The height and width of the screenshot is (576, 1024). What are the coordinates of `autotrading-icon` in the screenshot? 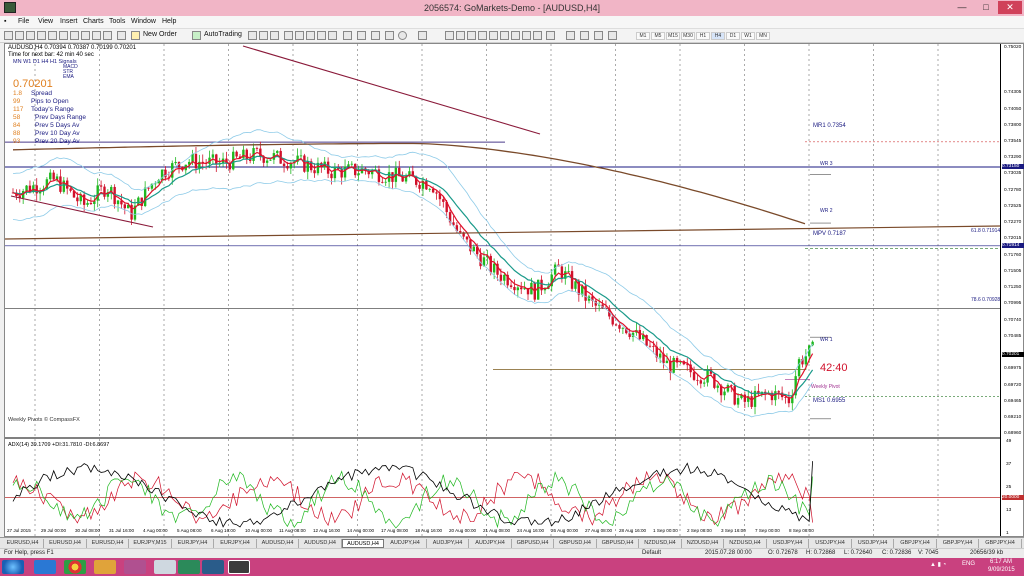 It's located at (196, 35).